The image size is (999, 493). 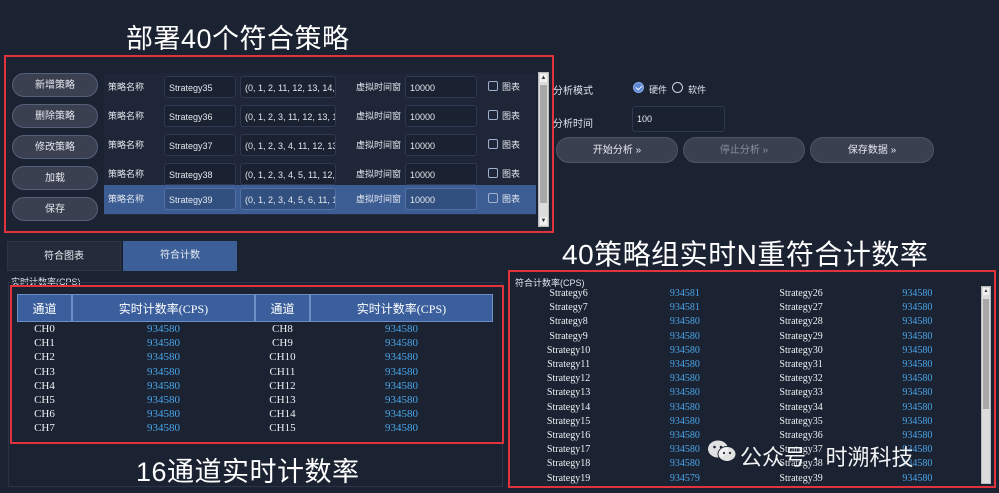 What do you see at coordinates (638, 87) in the screenshot?
I see `hardware-radio` at bounding box center [638, 87].